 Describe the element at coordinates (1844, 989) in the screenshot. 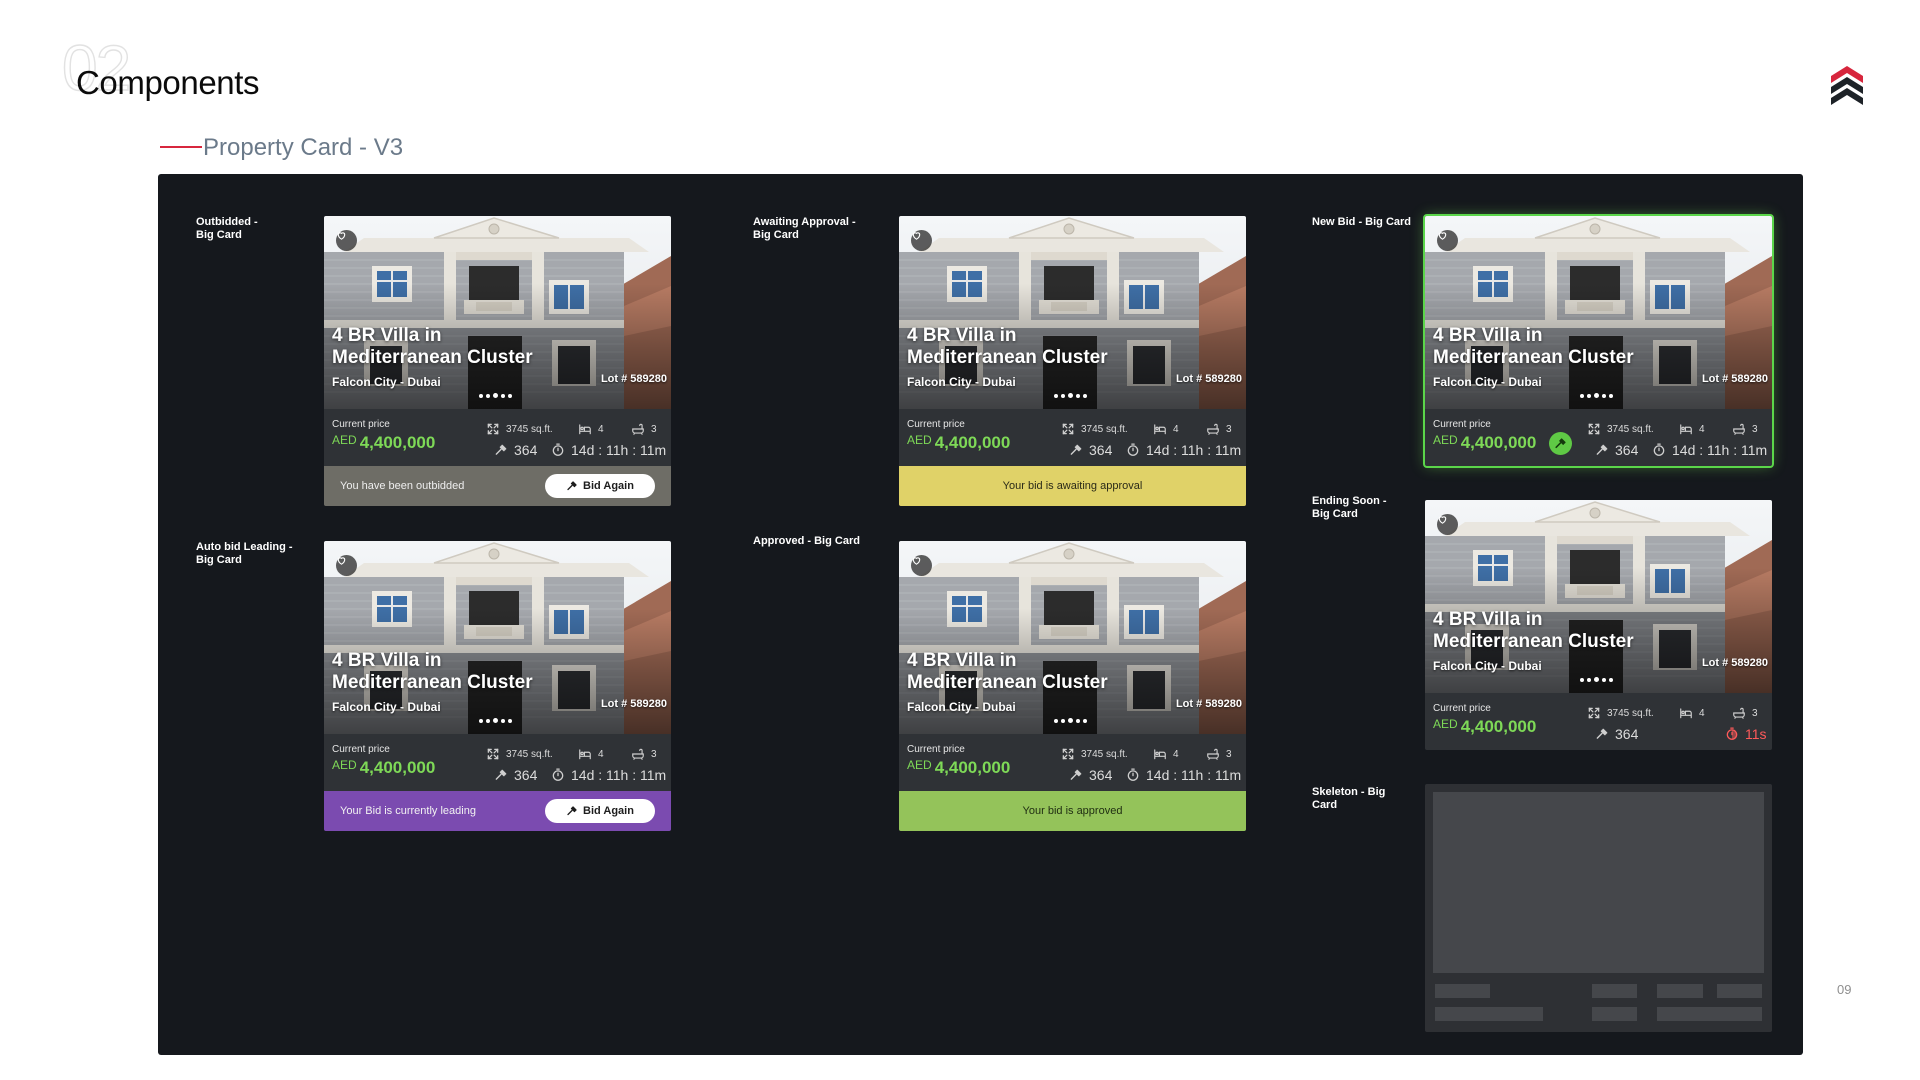

I see `slide-number: 09` at that location.